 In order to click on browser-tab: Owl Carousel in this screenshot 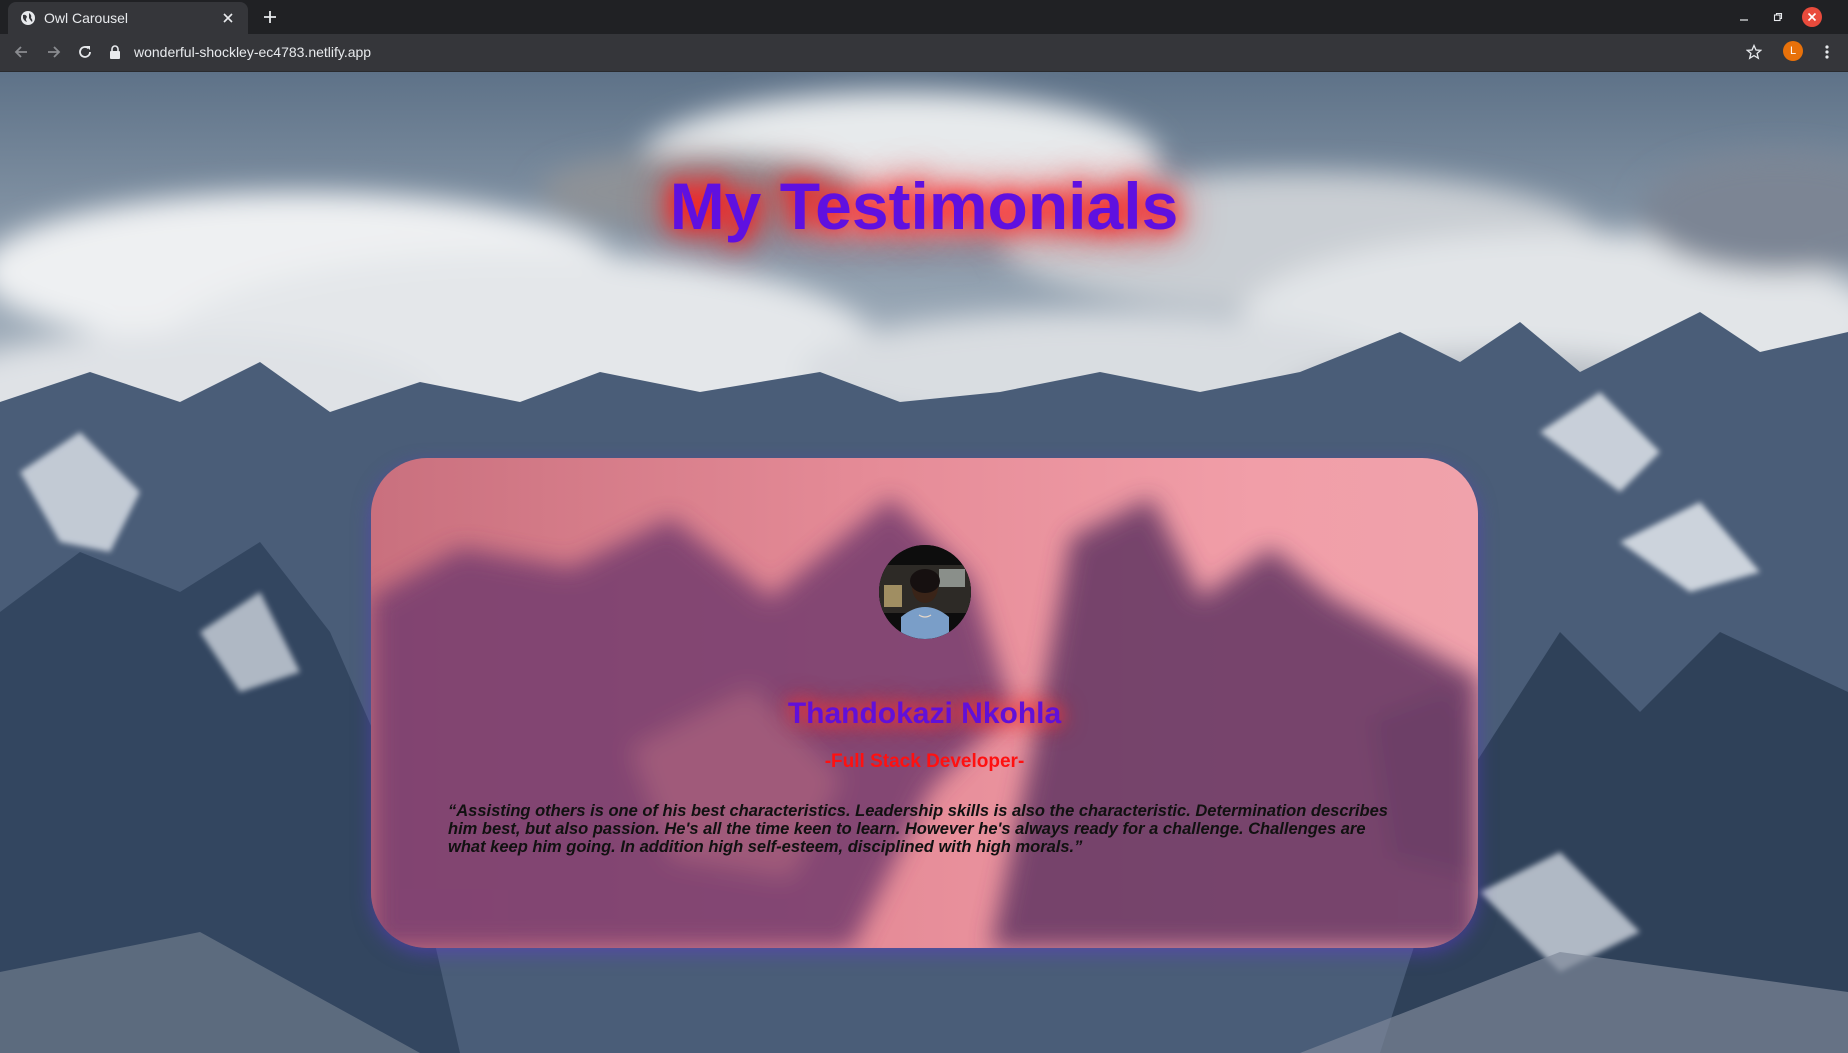, I will do `click(128, 18)`.